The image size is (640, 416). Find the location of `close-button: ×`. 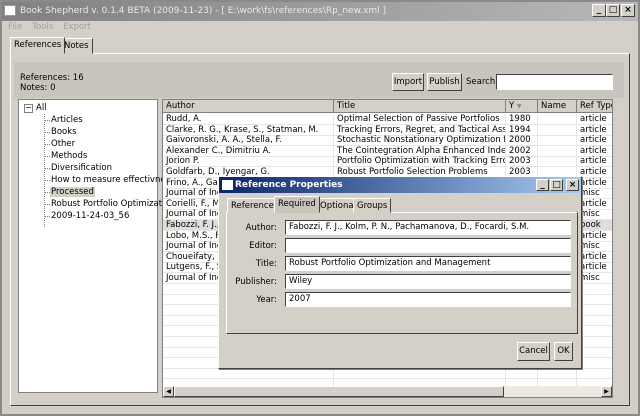

close-button: × is located at coordinates (628, 10).